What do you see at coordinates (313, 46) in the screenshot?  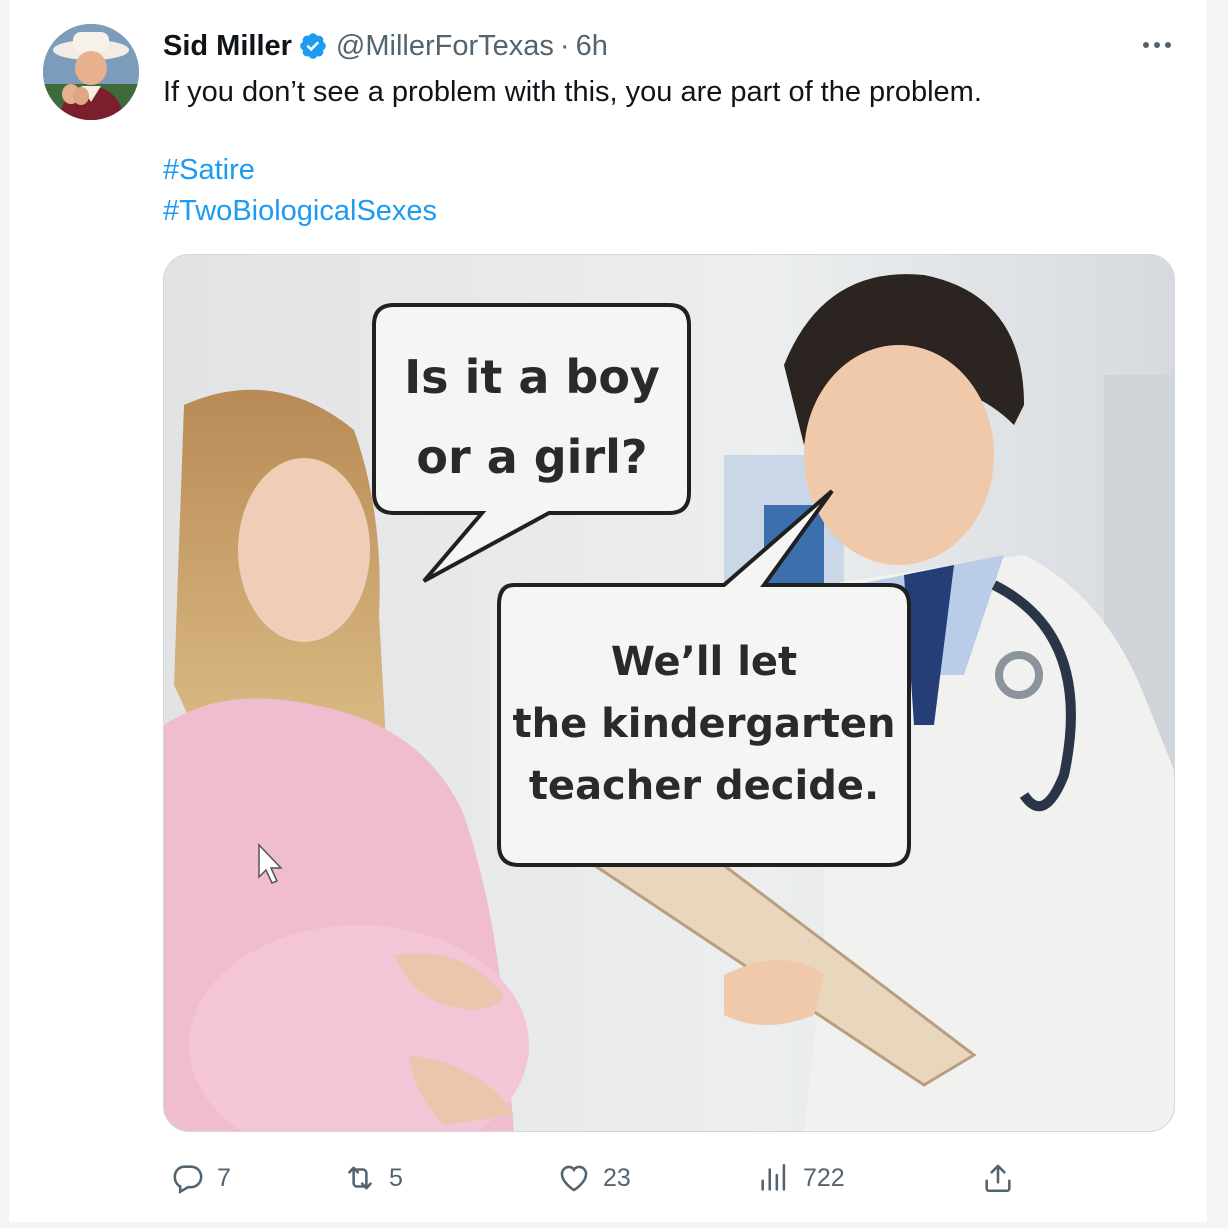 I see `verified-badge-icon` at bounding box center [313, 46].